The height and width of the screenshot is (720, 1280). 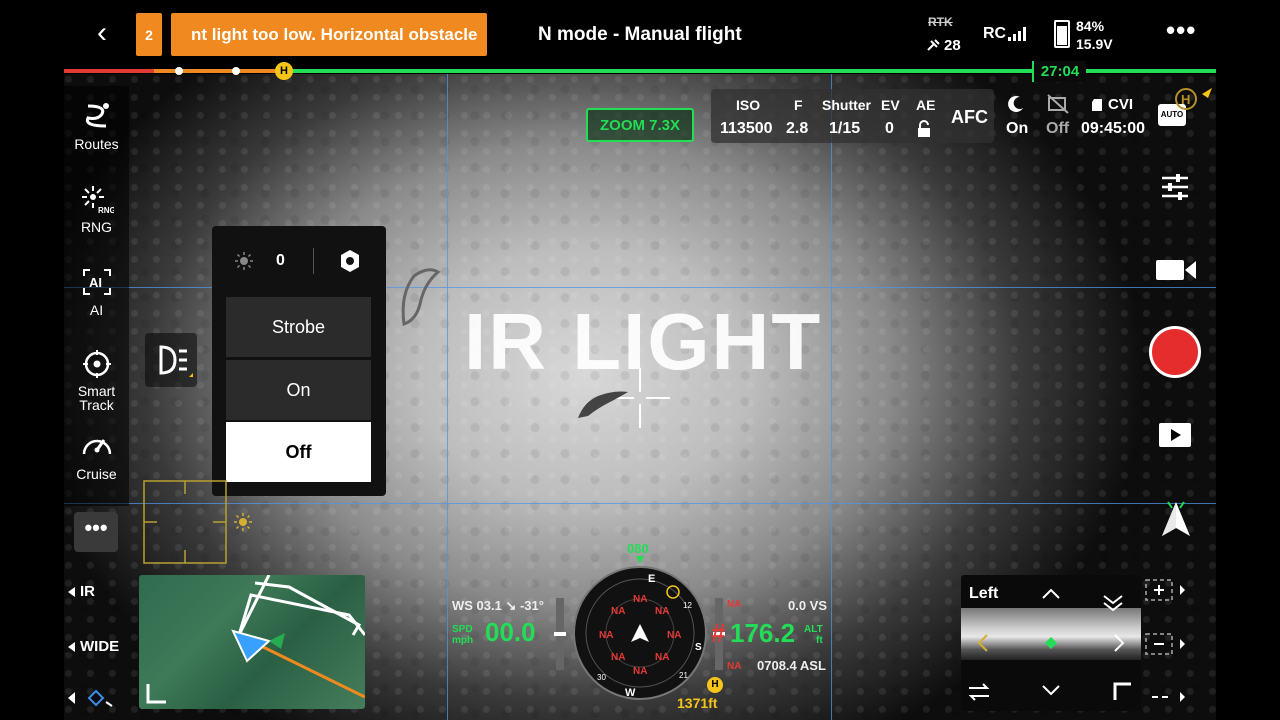 What do you see at coordinates (924, 129) in the screenshot?
I see `ae-lock-icon` at bounding box center [924, 129].